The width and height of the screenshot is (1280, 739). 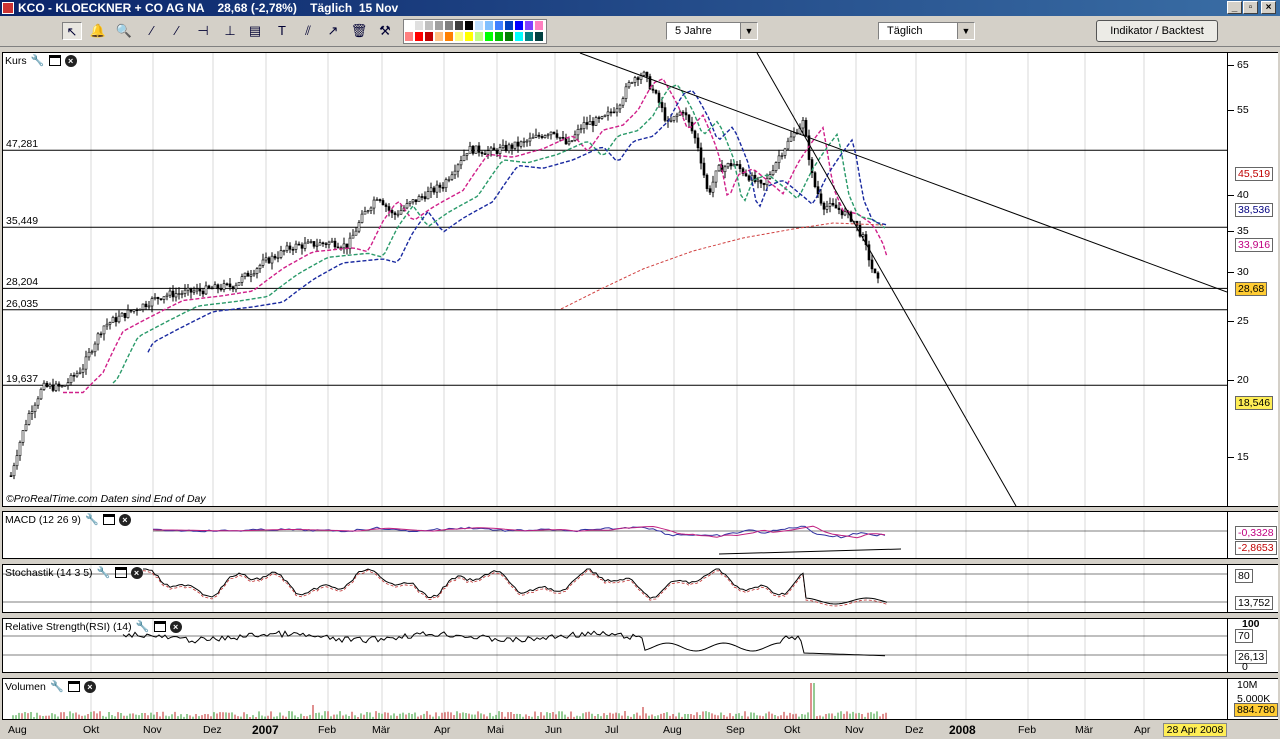 I want to click on zoom-icon: 🔍, so click(x=124, y=31).